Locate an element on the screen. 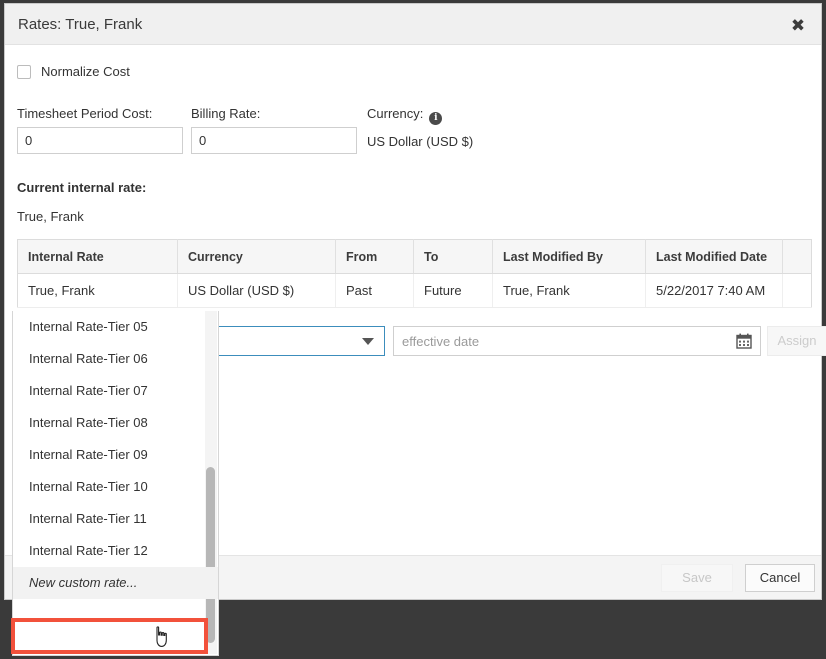 Image resolution: width=826 pixels, height=659 pixels. normalize-cost-row: Normalize Cost is located at coordinates (73, 71).